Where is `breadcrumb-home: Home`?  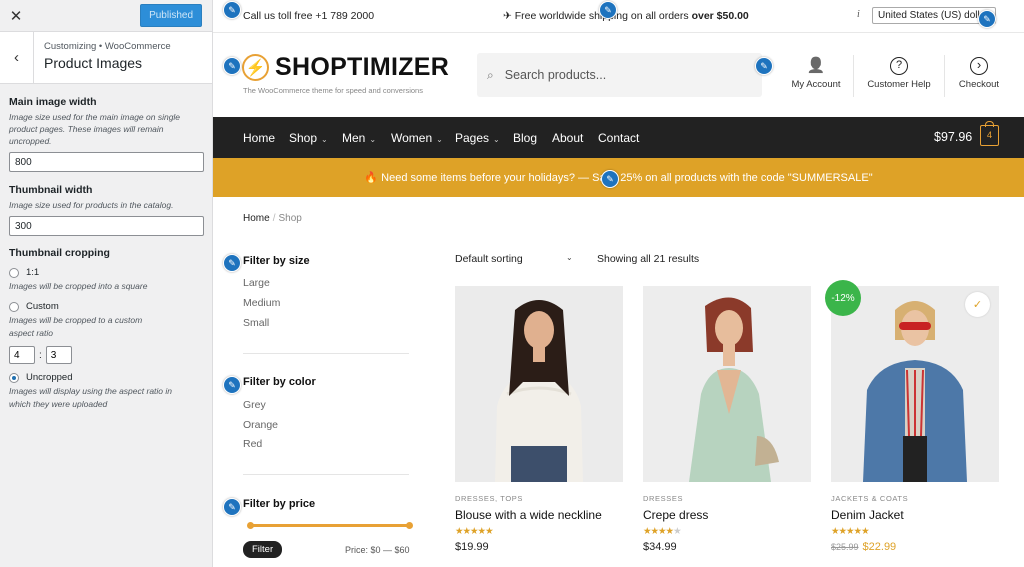
breadcrumb-home: Home is located at coordinates (256, 218).